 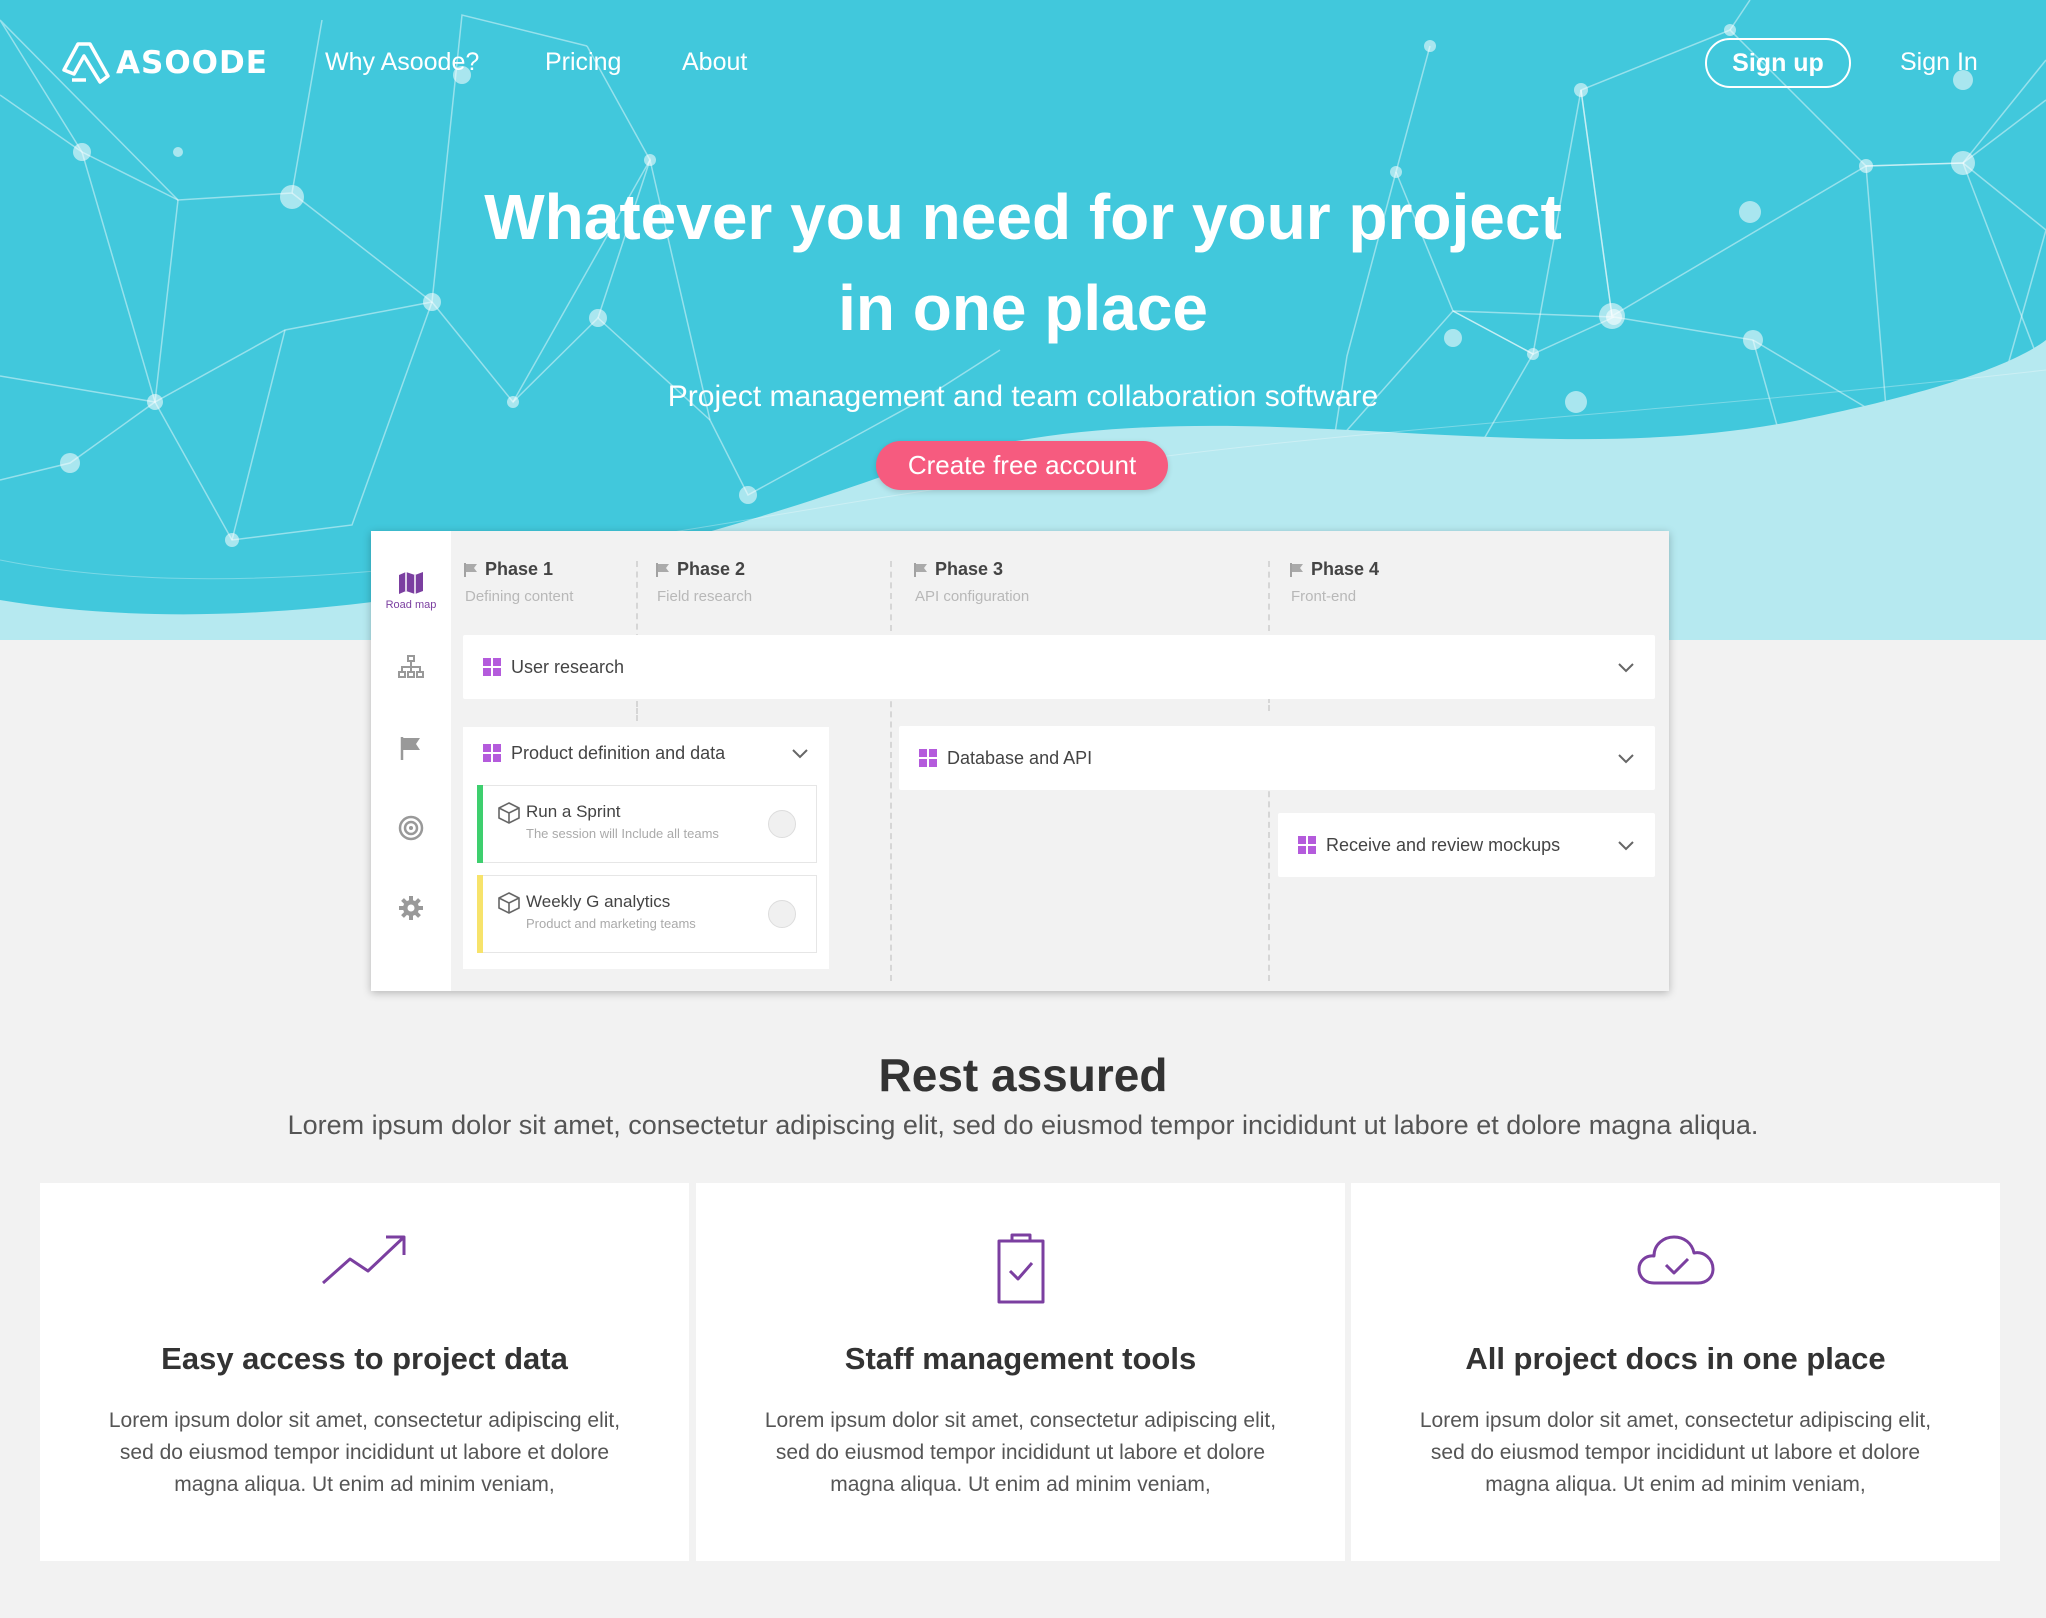 I want to click on clipboard-check-icon, so click(x=1020, y=1268).